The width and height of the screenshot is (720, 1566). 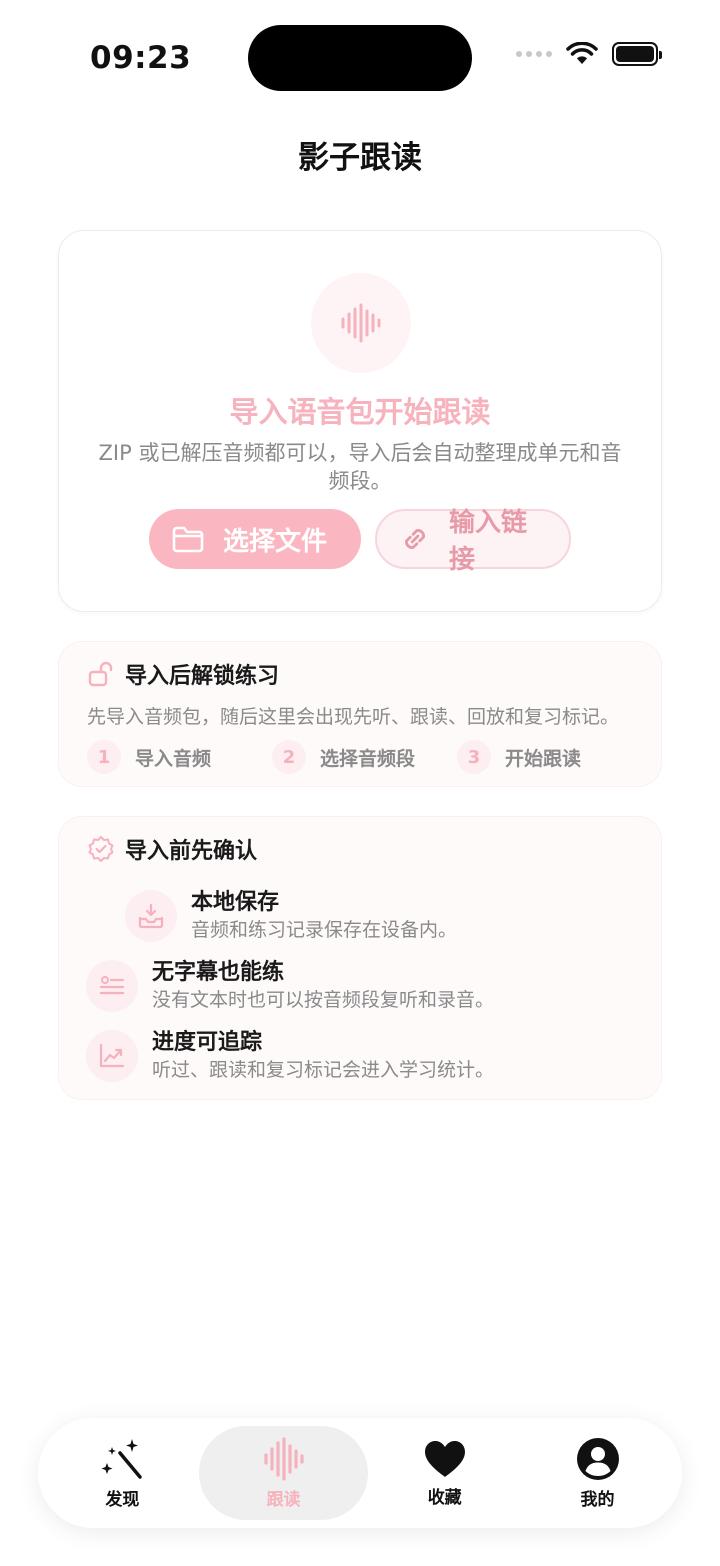 What do you see at coordinates (543, 758) in the screenshot?
I see `step-label: 开始跟读` at bounding box center [543, 758].